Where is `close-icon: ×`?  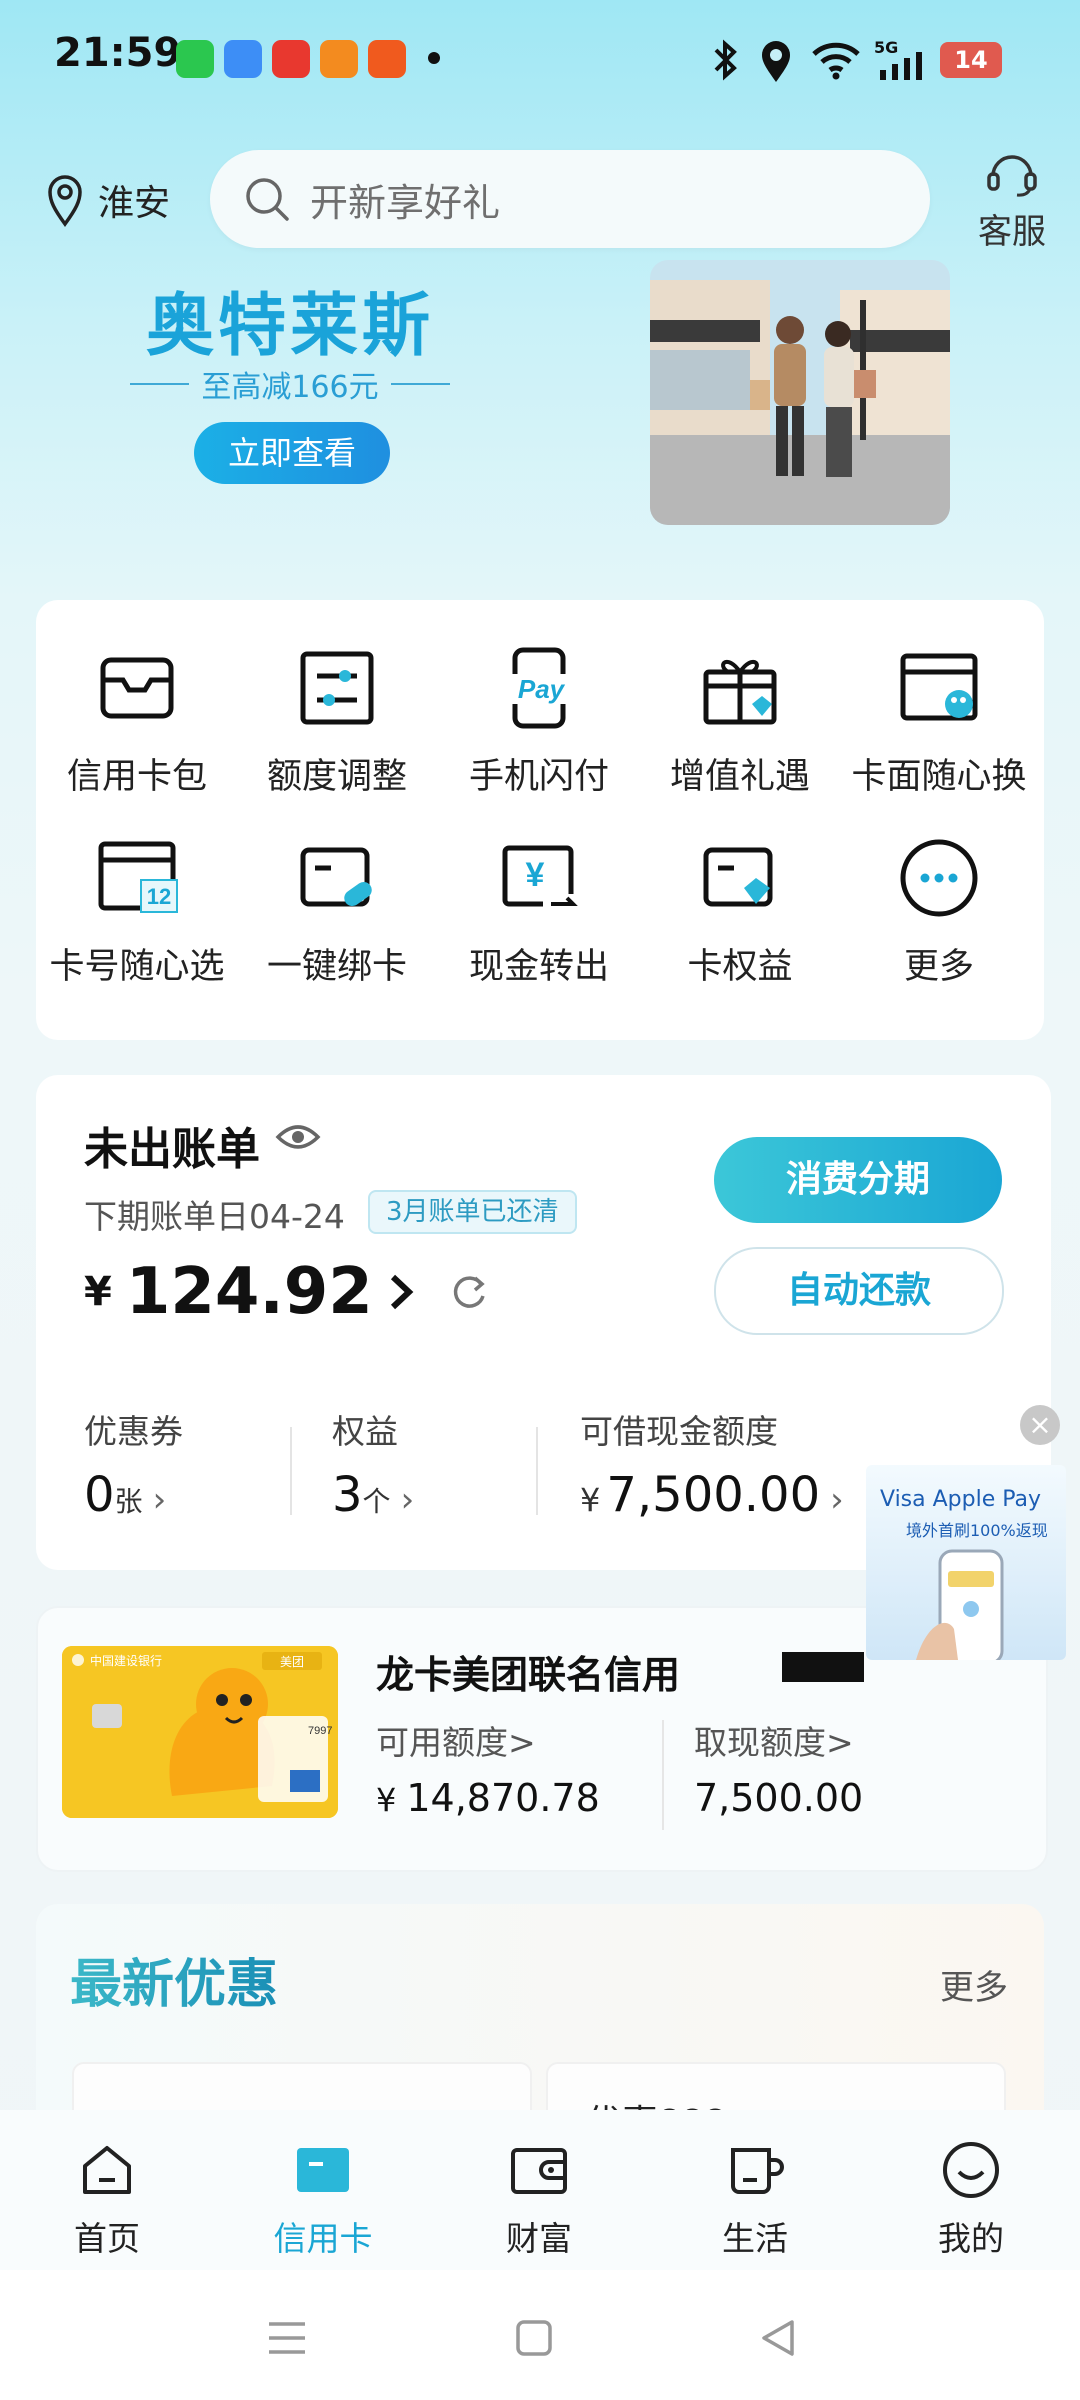 close-icon: × is located at coordinates (1040, 1425).